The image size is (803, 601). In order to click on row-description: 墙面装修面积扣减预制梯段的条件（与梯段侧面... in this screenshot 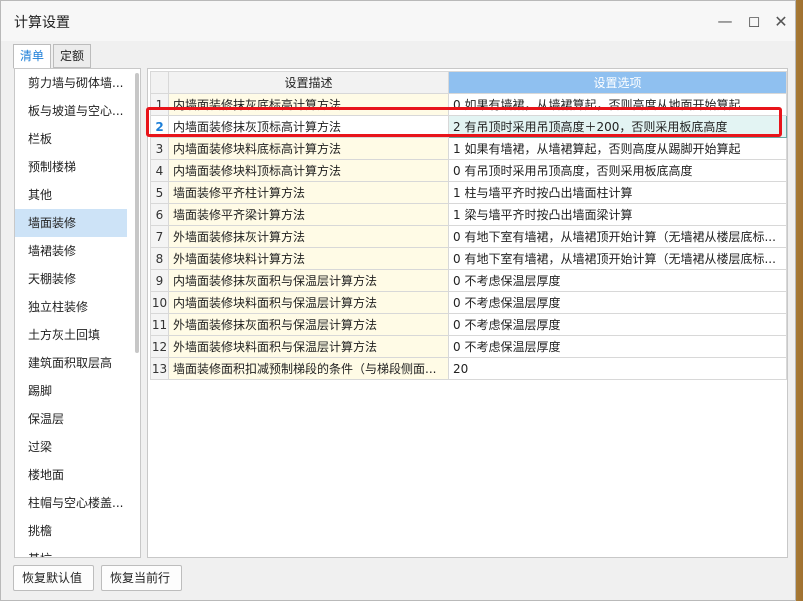, I will do `click(308, 368)`.